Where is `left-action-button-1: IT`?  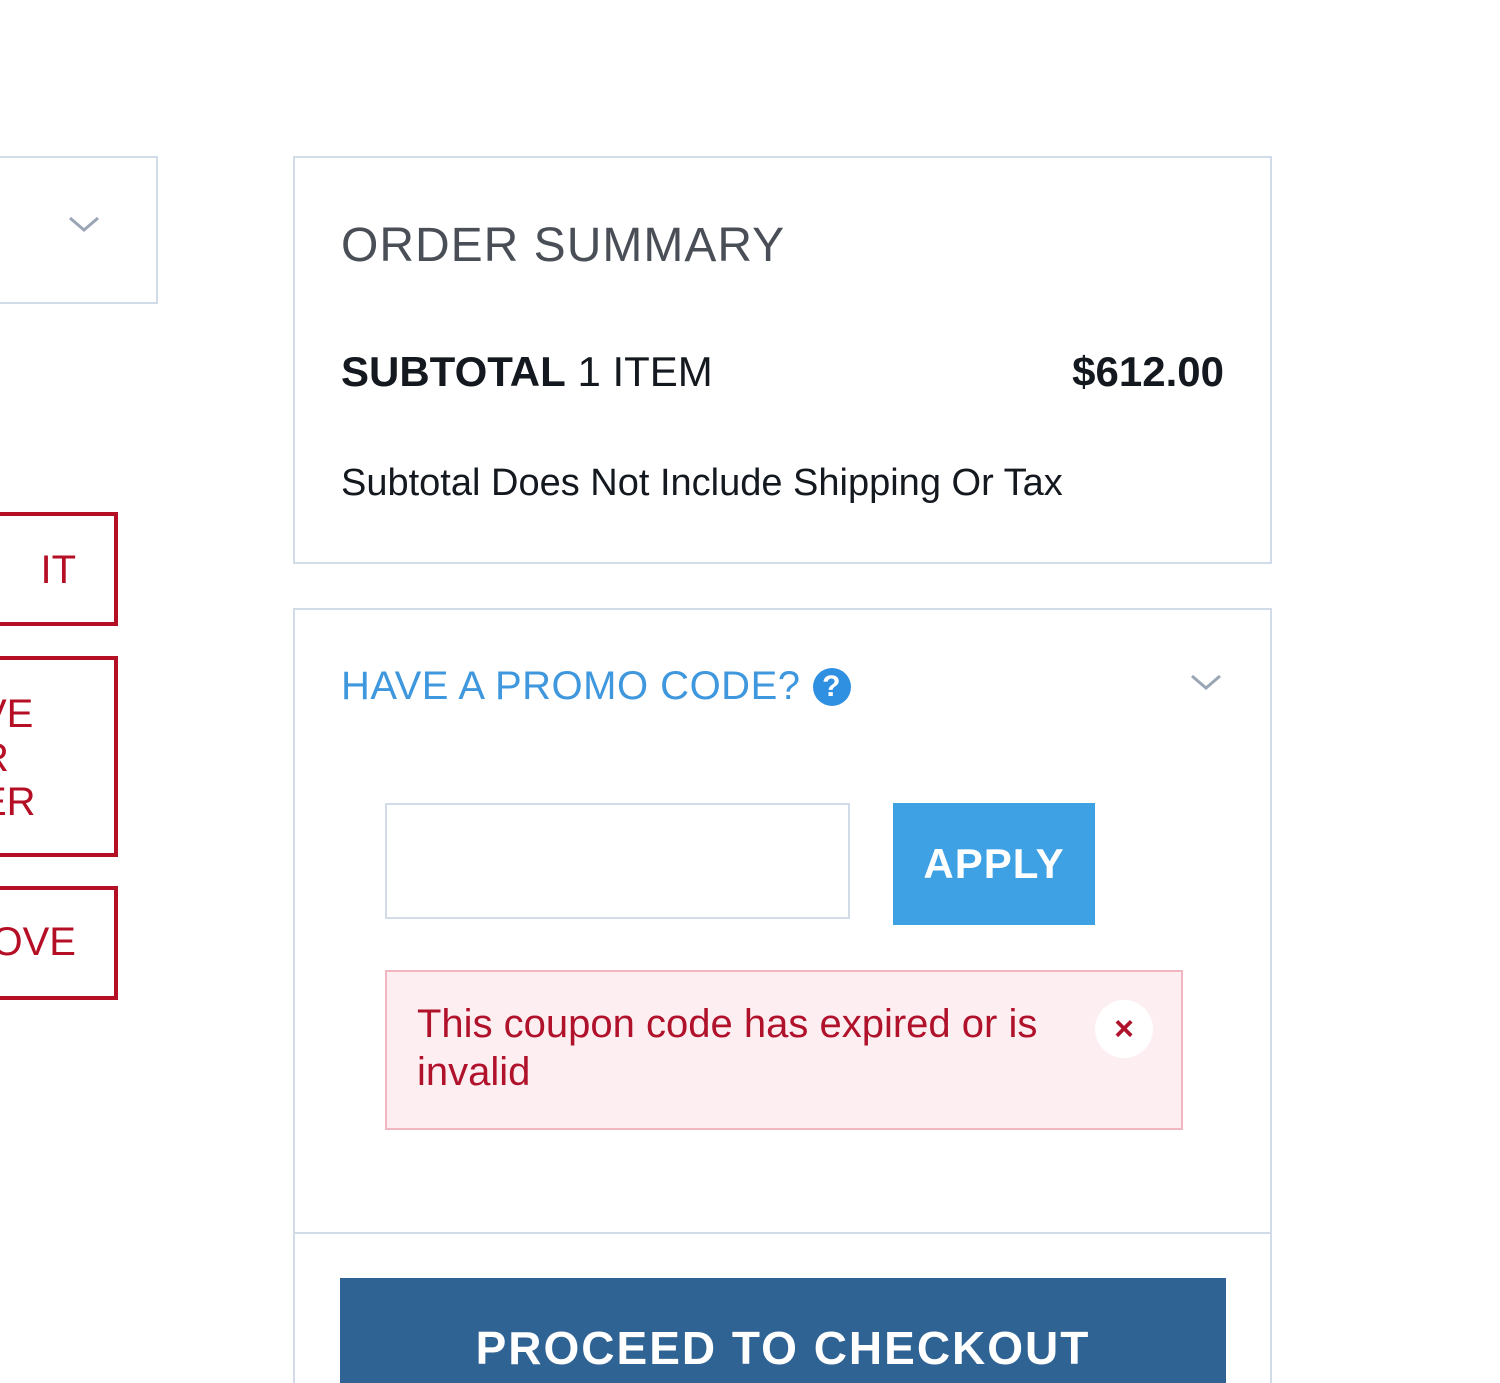
left-action-button-1: IT is located at coordinates (59, 569).